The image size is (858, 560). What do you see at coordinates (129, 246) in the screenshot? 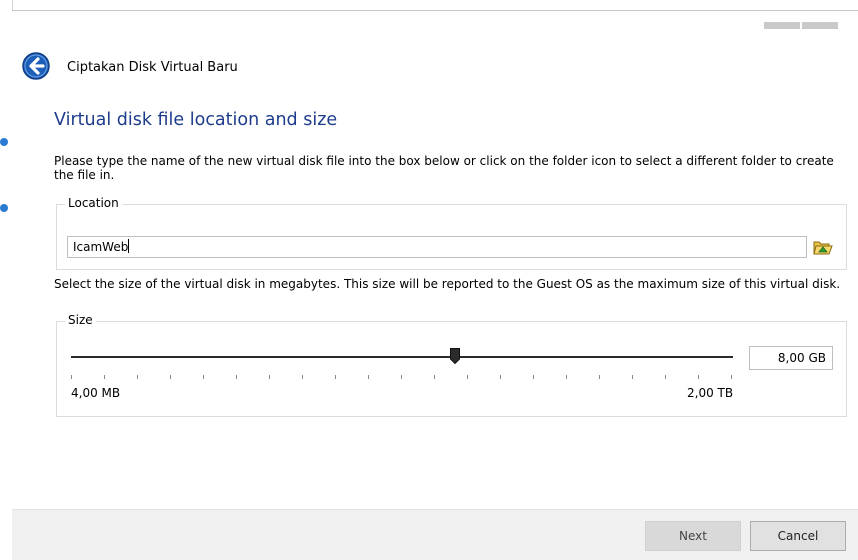
I see `text-caret` at bounding box center [129, 246].